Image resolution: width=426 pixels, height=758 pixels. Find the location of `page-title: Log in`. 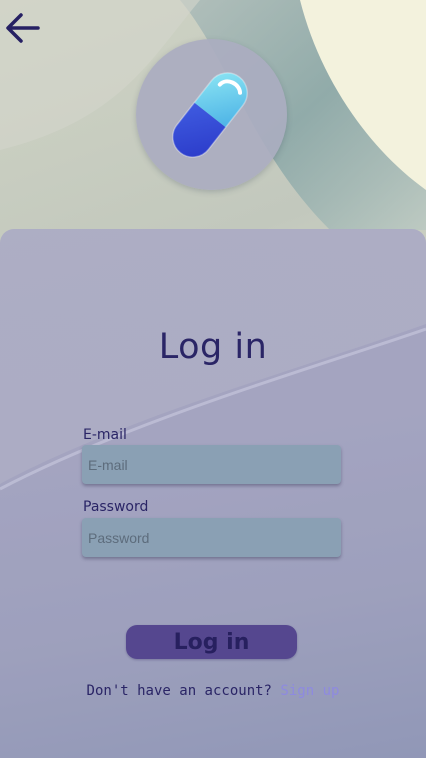

page-title: Log in is located at coordinates (213, 347).